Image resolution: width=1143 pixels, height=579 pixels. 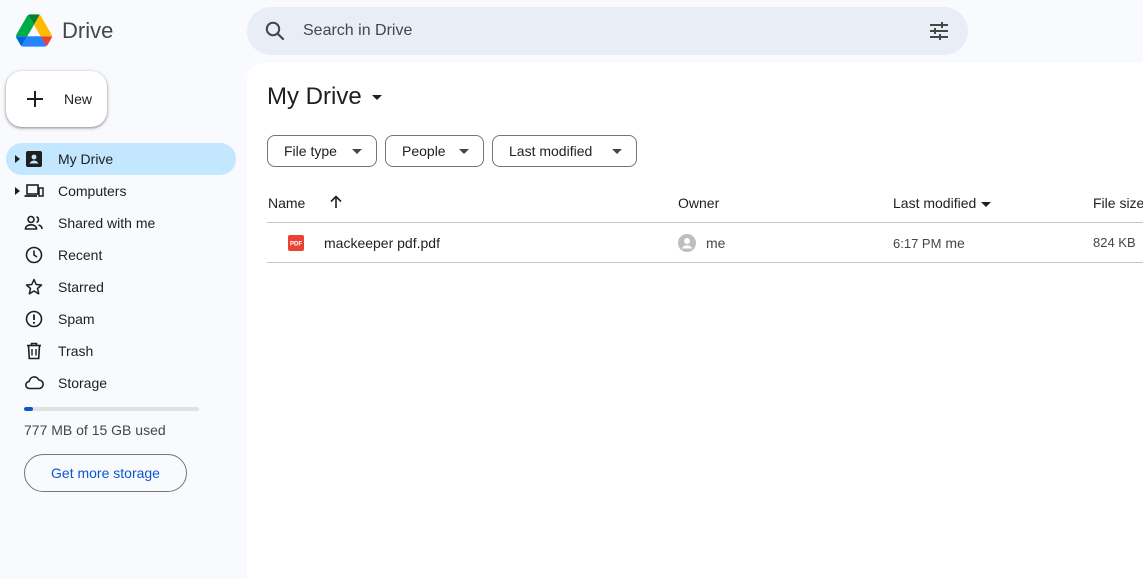 What do you see at coordinates (336, 202) in the screenshot?
I see `arrow-up-icon` at bounding box center [336, 202].